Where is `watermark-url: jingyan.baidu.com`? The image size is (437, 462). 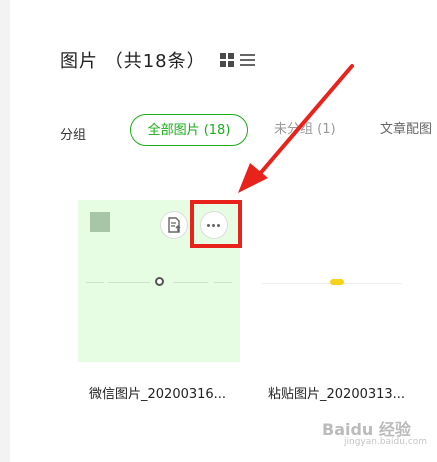 watermark-url: jingyan.baidu.com is located at coordinates (386, 442).